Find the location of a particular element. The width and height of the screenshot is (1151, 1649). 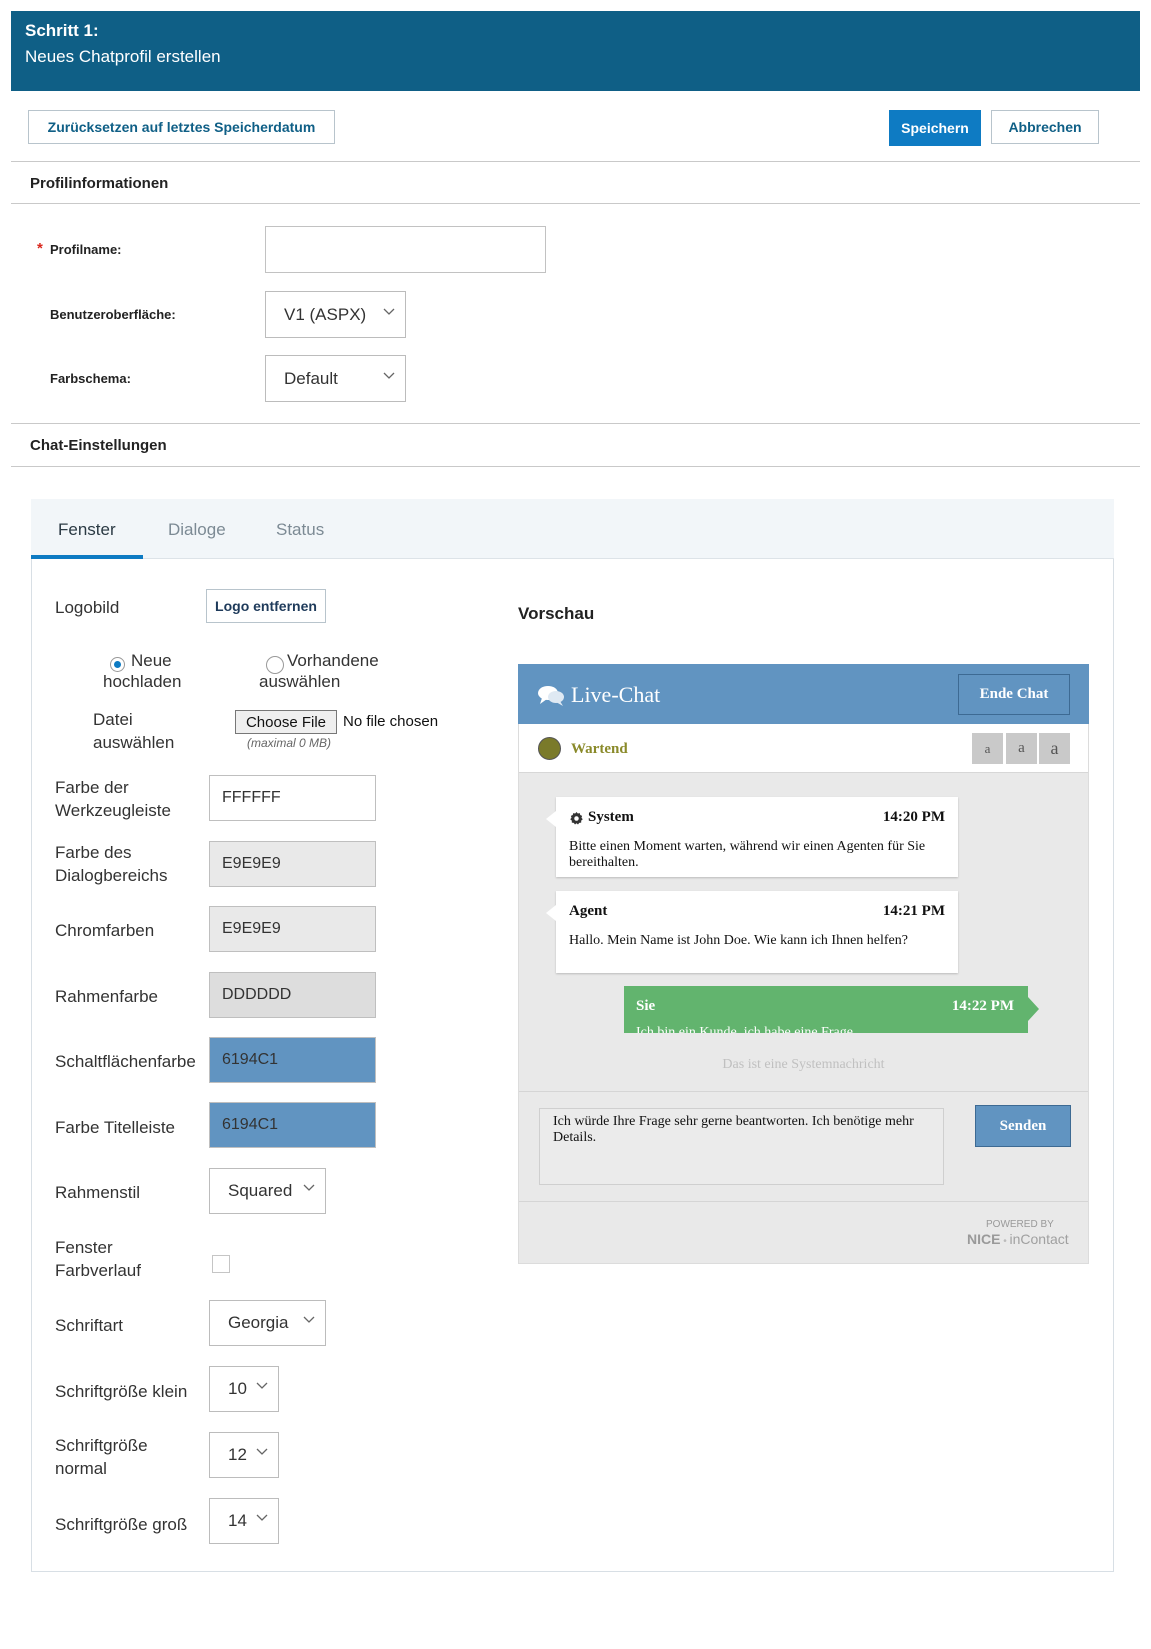

ui-select: V1 (ASPX) is located at coordinates (335, 314).